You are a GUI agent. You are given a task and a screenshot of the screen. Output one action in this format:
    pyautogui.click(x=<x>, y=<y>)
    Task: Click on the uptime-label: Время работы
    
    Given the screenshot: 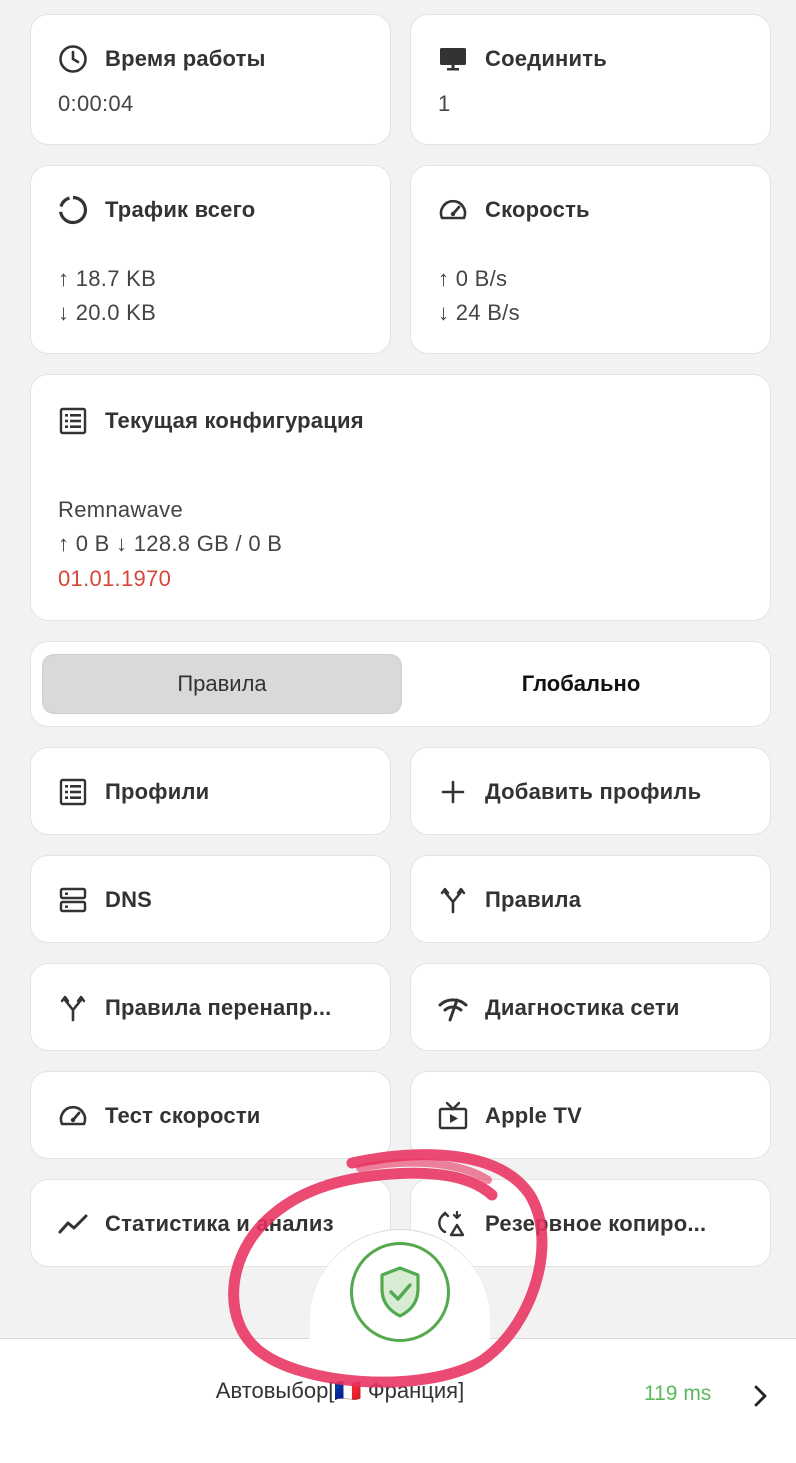 What is the action you would take?
    pyautogui.click(x=185, y=58)
    